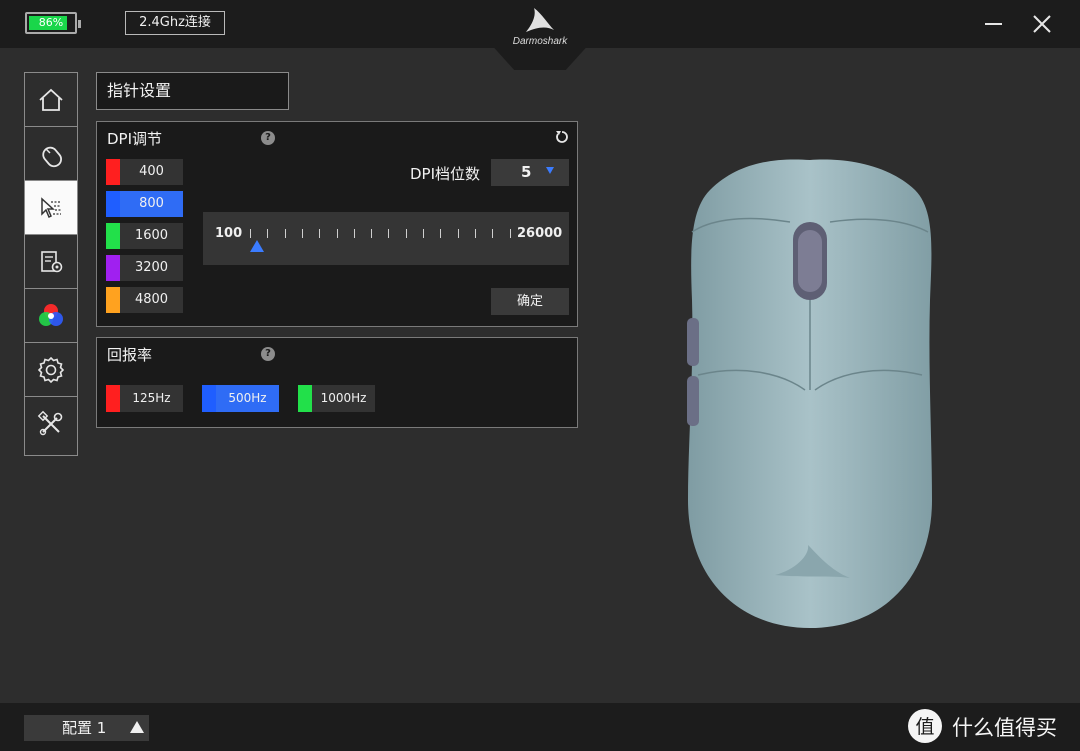 The image size is (1080, 751). I want to click on dpi-level-value: 3200, so click(151, 267).